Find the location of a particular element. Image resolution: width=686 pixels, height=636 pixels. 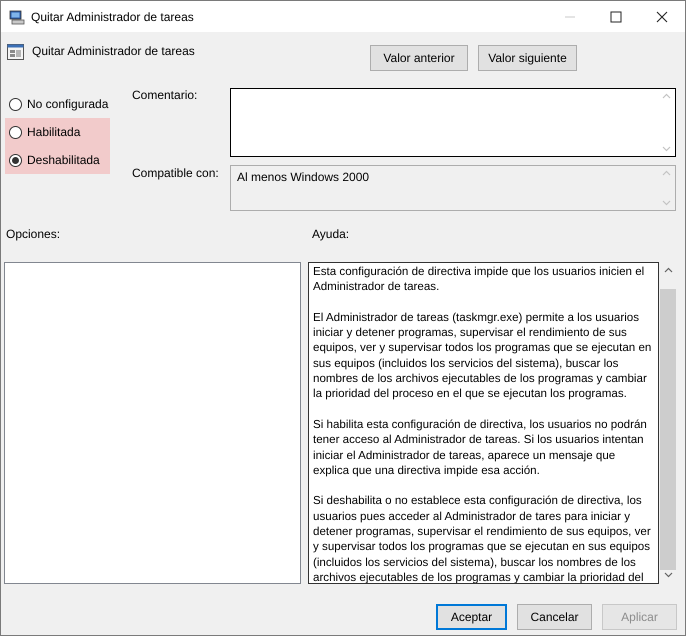

field-value: Al menos Windows 2000 is located at coordinates (303, 177).